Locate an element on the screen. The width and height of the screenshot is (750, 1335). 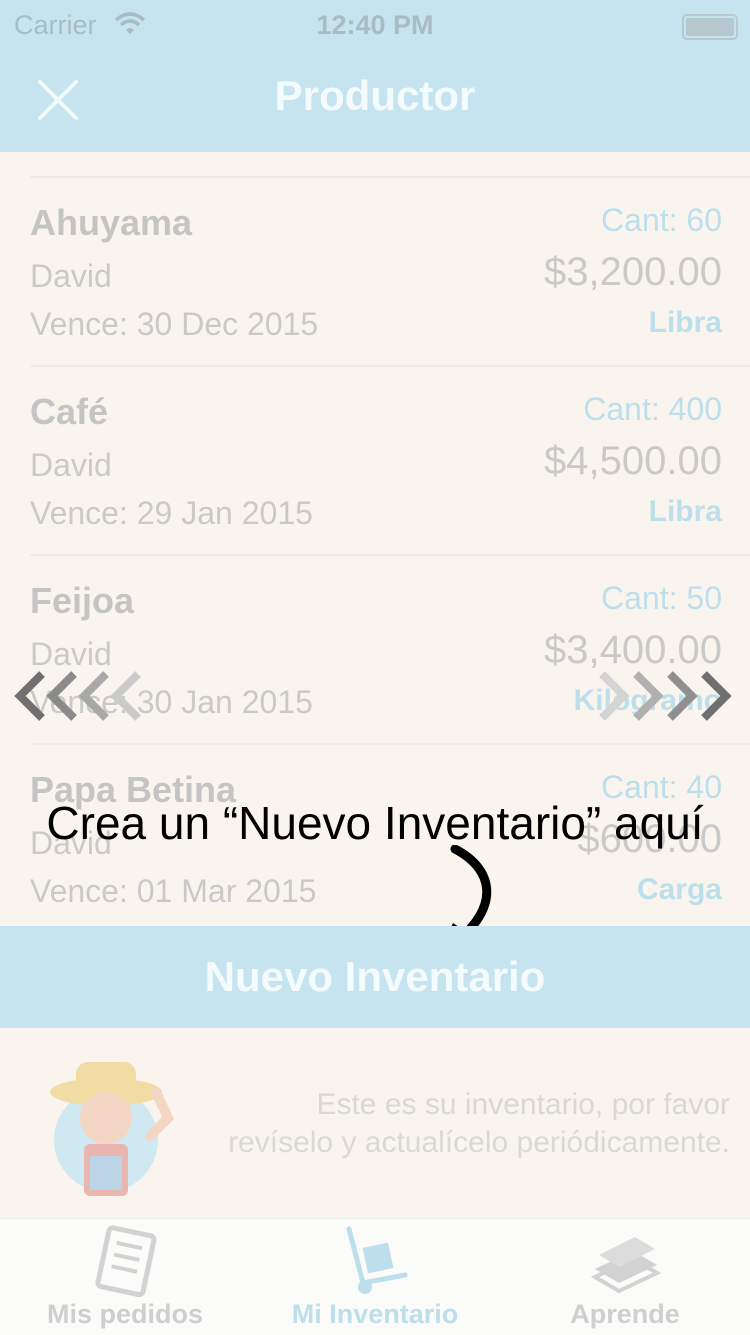
tab-mis-pedidos: Mis pedidos is located at coordinates (125, 1277).